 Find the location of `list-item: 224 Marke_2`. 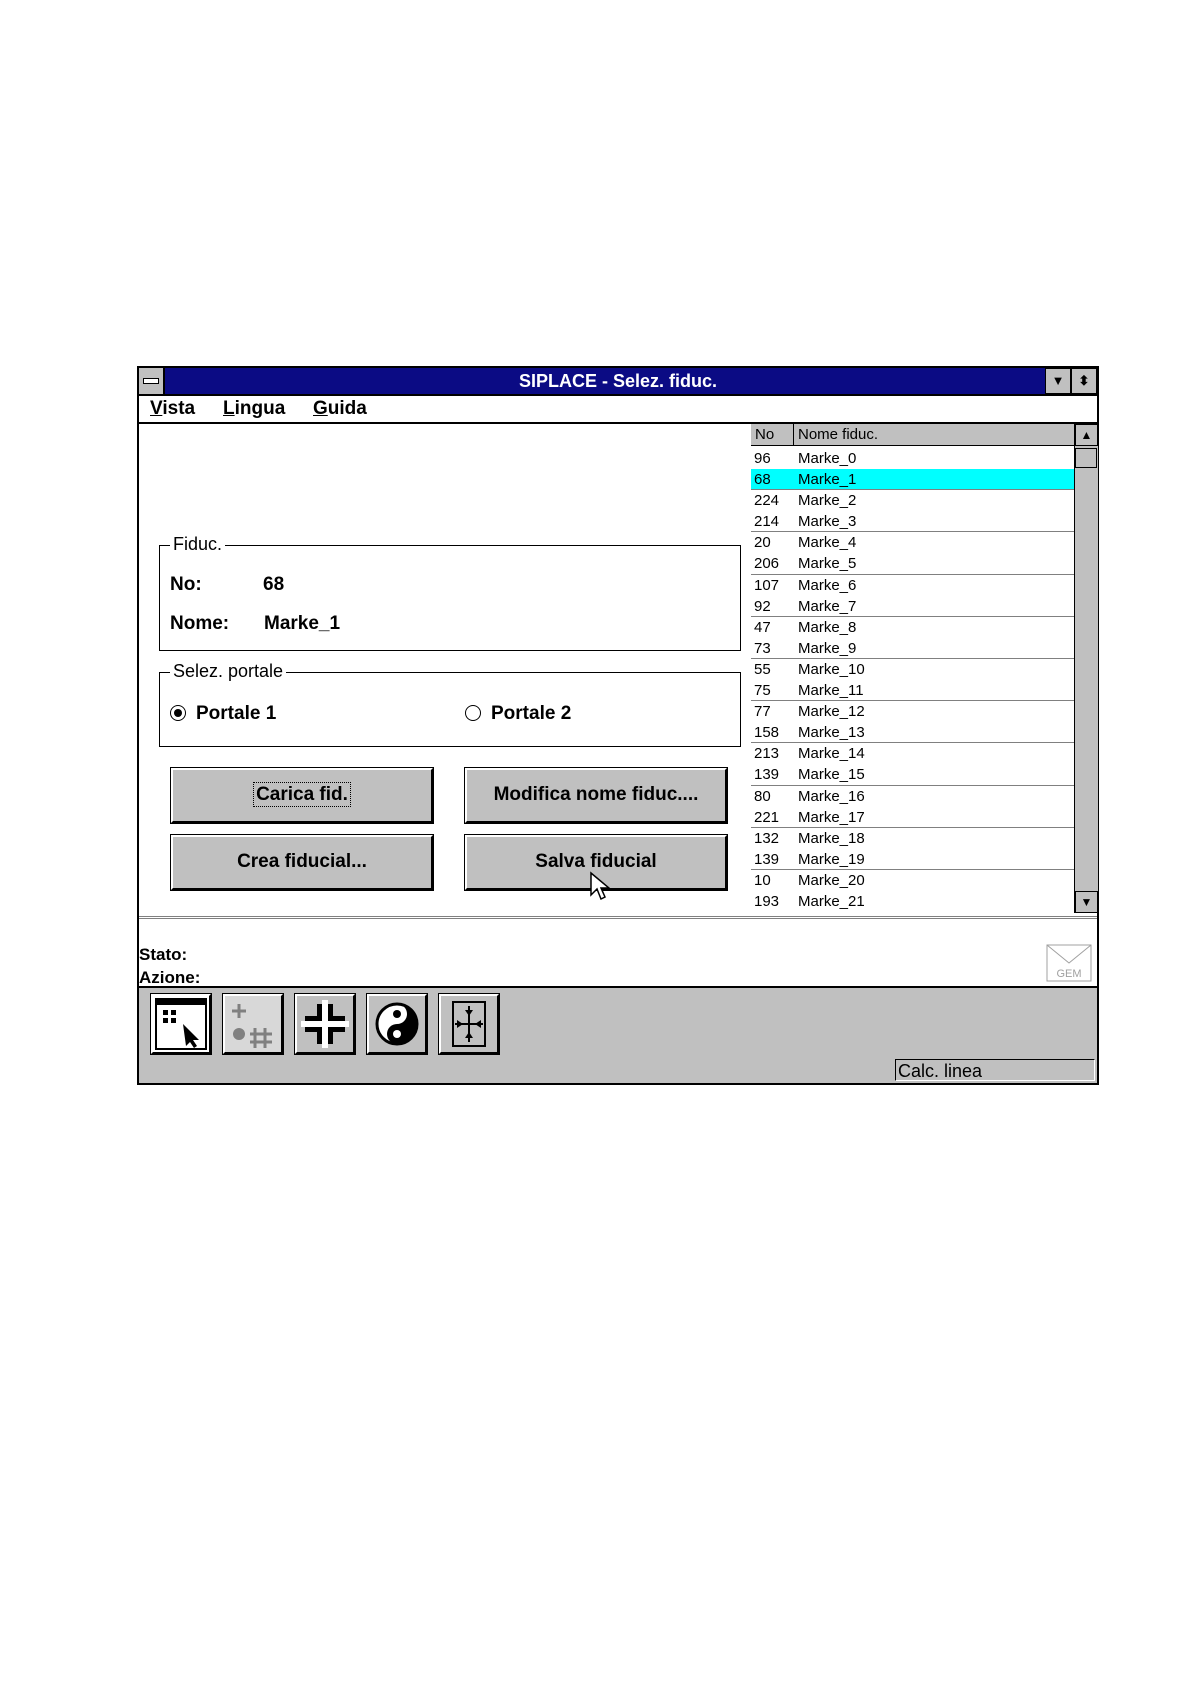

list-item: 224 Marke_2 is located at coordinates (912, 500).